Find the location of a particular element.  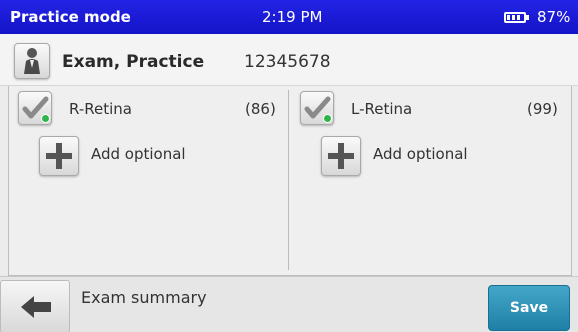

exam-summary-label: Exam summary is located at coordinates (144, 297).